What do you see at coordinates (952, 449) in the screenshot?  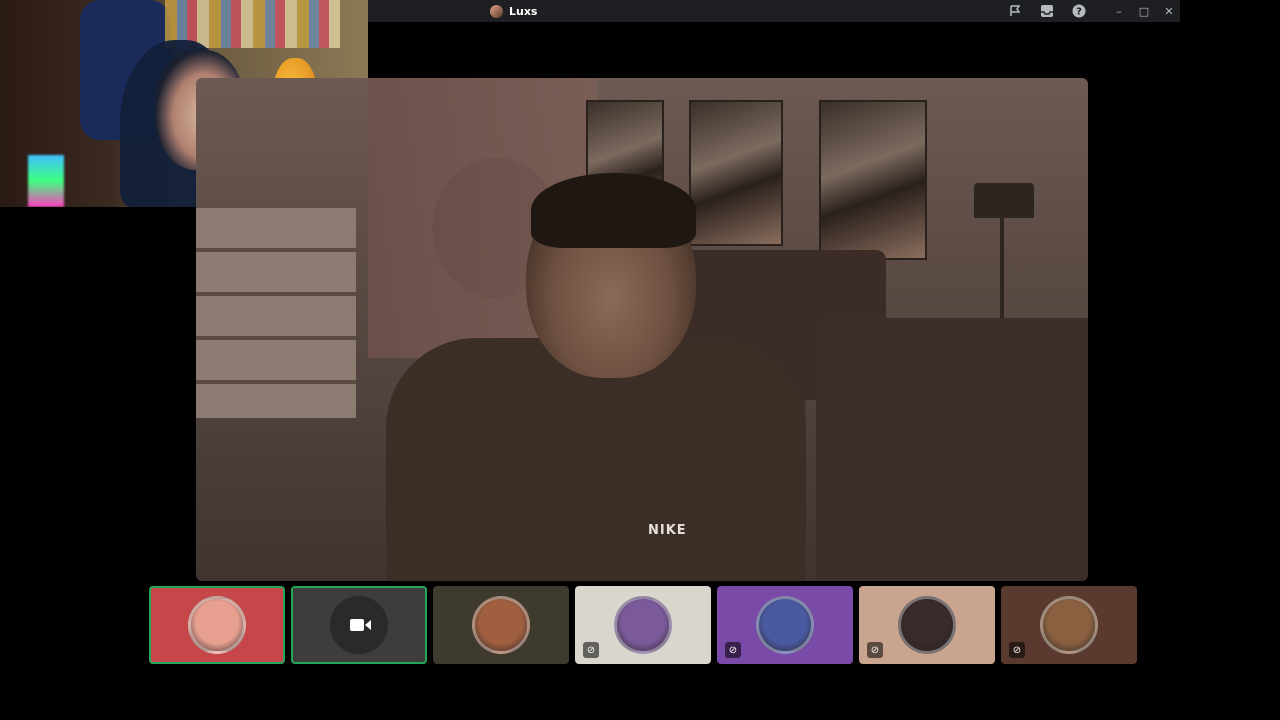 I see `sofa` at bounding box center [952, 449].